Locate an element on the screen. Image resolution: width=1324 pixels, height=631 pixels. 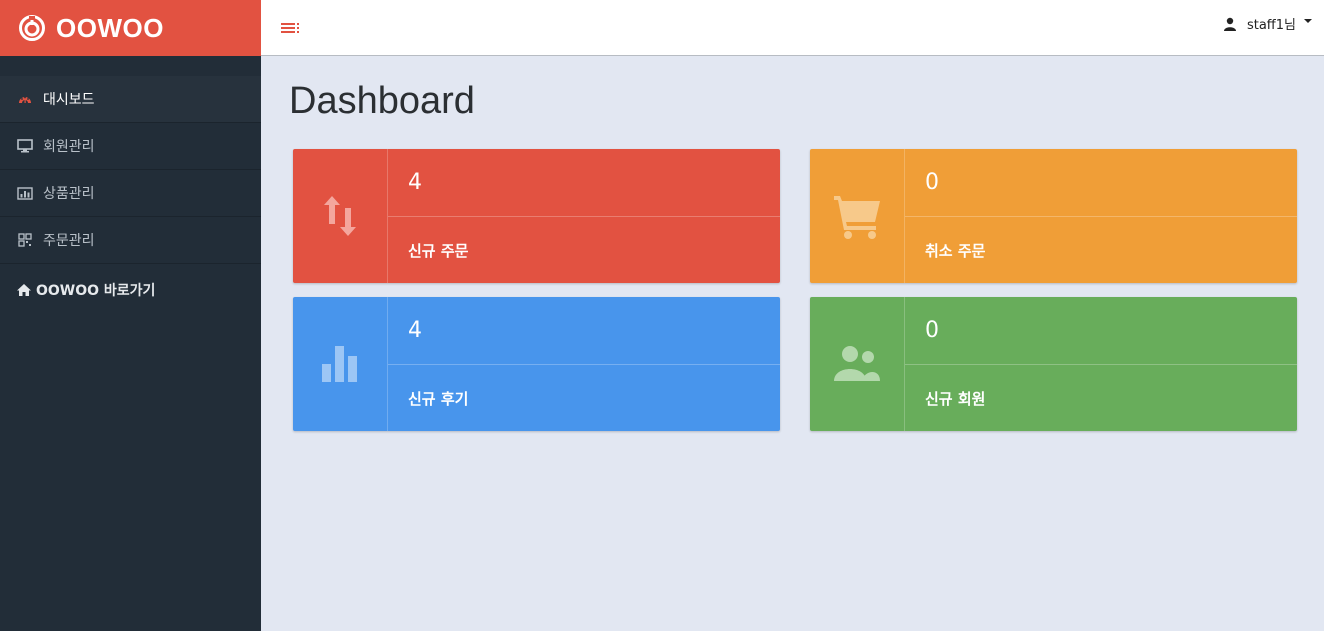
grid-icon is located at coordinates (25, 240).